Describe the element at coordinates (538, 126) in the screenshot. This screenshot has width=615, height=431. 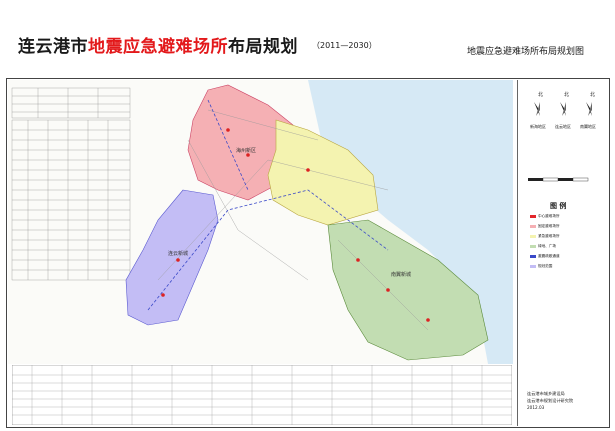
I see `svg-text: 新海地区` at that location.